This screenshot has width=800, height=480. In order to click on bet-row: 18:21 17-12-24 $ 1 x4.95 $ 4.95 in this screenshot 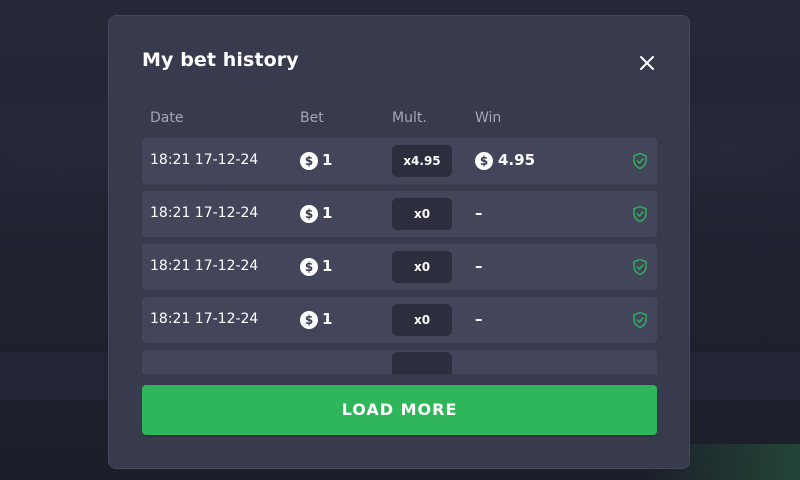, I will do `click(399, 161)`.